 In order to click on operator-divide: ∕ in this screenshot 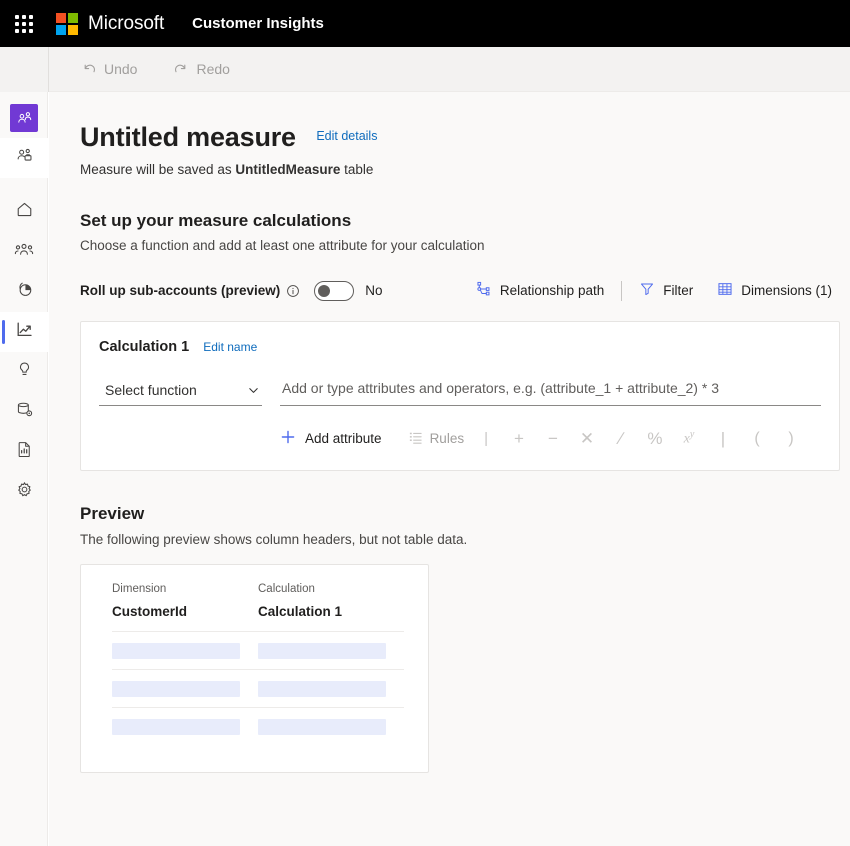, I will do `click(621, 439)`.